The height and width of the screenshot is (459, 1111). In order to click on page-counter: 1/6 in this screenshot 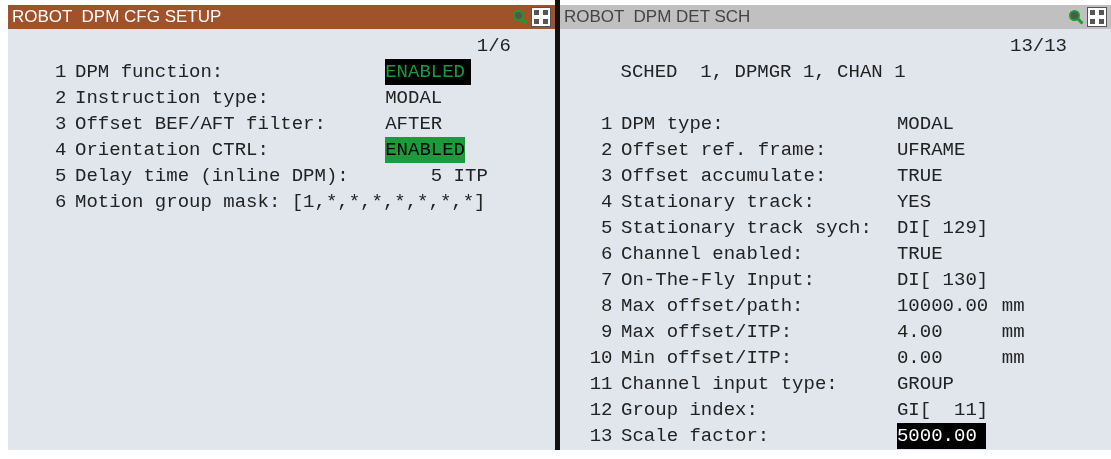, I will do `click(493, 46)`.